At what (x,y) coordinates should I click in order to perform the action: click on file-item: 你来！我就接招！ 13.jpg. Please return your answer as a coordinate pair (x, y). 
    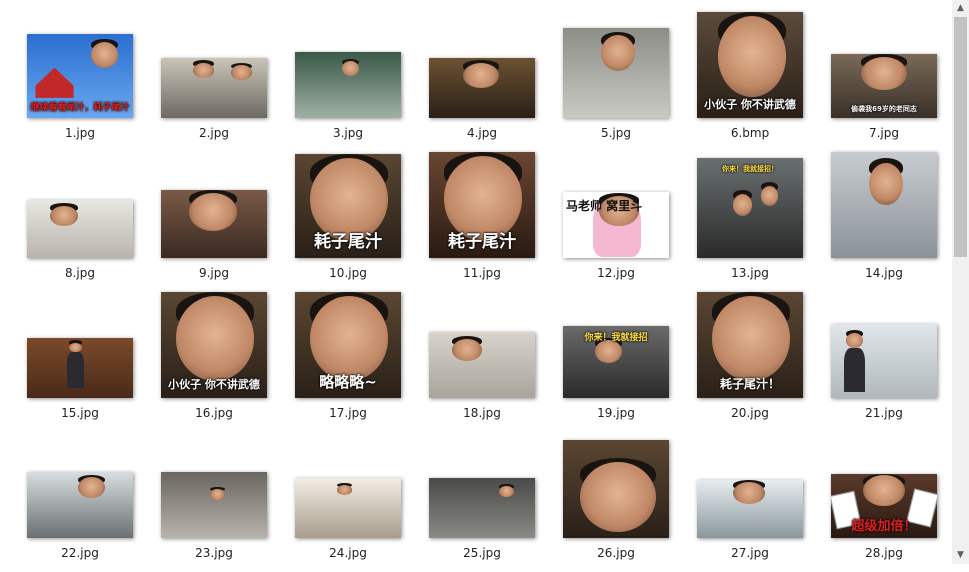
    Looking at the image, I should click on (750, 222).